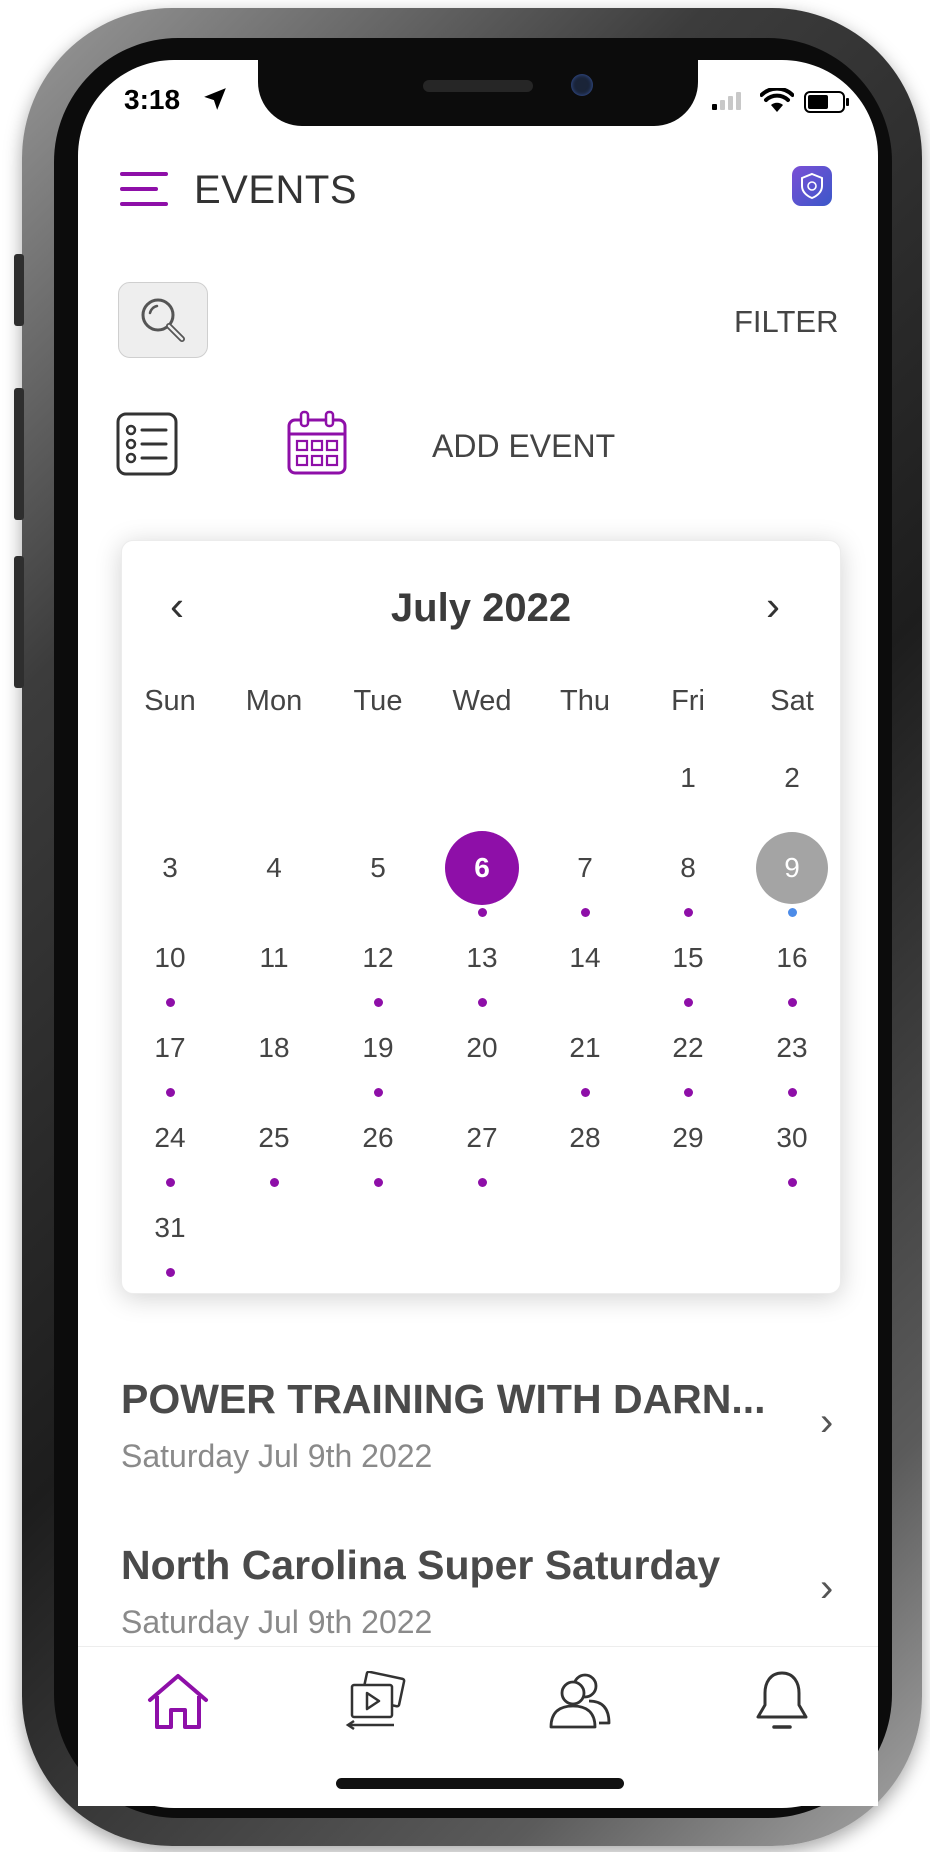 This screenshot has height=1852, width=930. Describe the element at coordinates (482, 868) in the screenshot. I see `calendar-day-selected: 6` at that location.